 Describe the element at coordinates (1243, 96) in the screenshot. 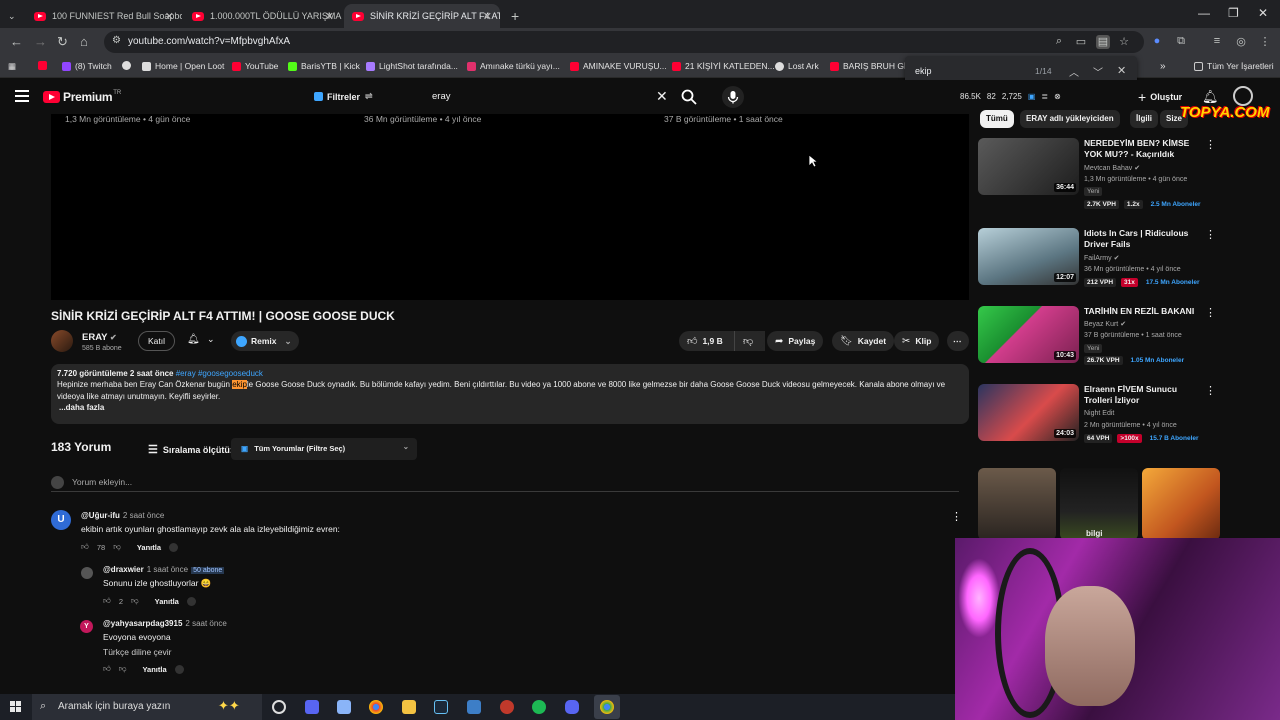

I see `account-avatar` at that location.